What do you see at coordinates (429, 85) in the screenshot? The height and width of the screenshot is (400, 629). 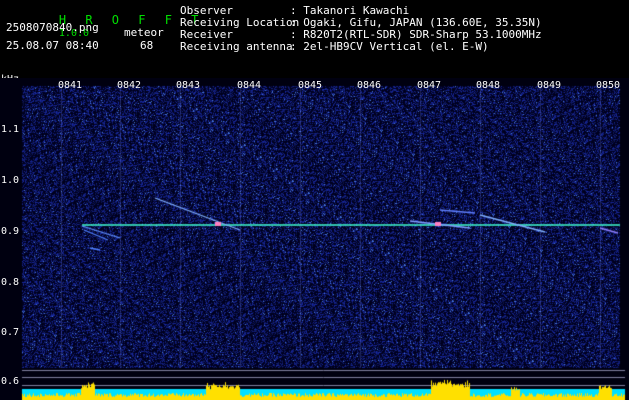 I see `time-tick-0847: 0847` at bounding box center [429, 85].